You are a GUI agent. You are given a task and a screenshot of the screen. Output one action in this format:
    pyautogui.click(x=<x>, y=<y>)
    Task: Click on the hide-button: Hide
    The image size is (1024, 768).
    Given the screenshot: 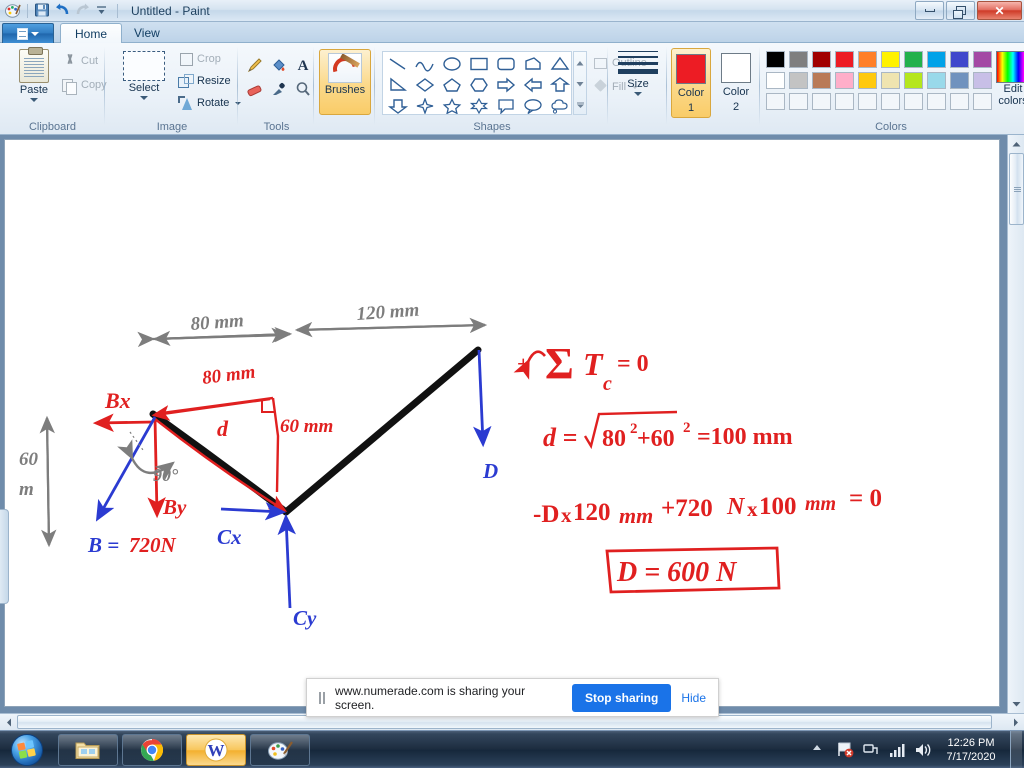 What is the action you would take?
    pyautogui.click(x=693, y=698)
    